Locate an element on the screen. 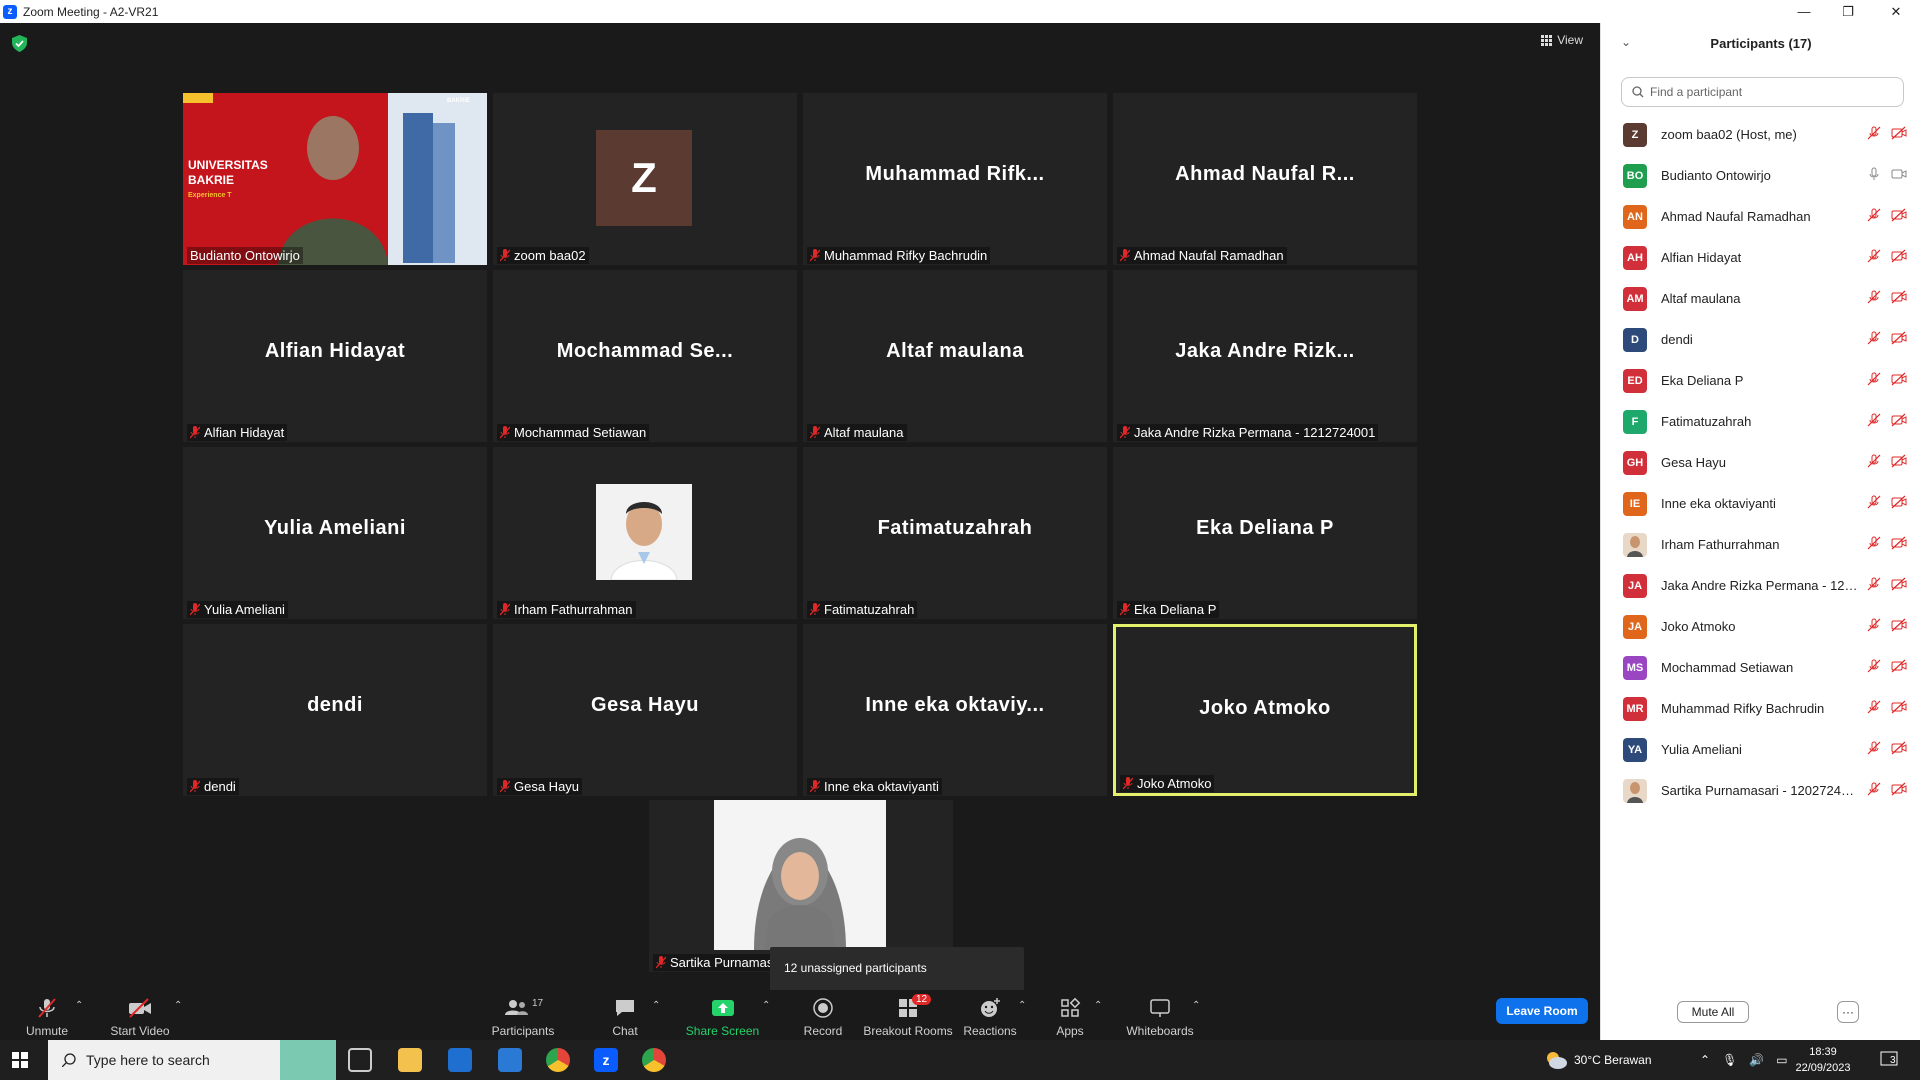 The height and width of the screenshot is (1080, 1920). video-tile: Irham Fathurrahman is located at coordinates (645, 533).